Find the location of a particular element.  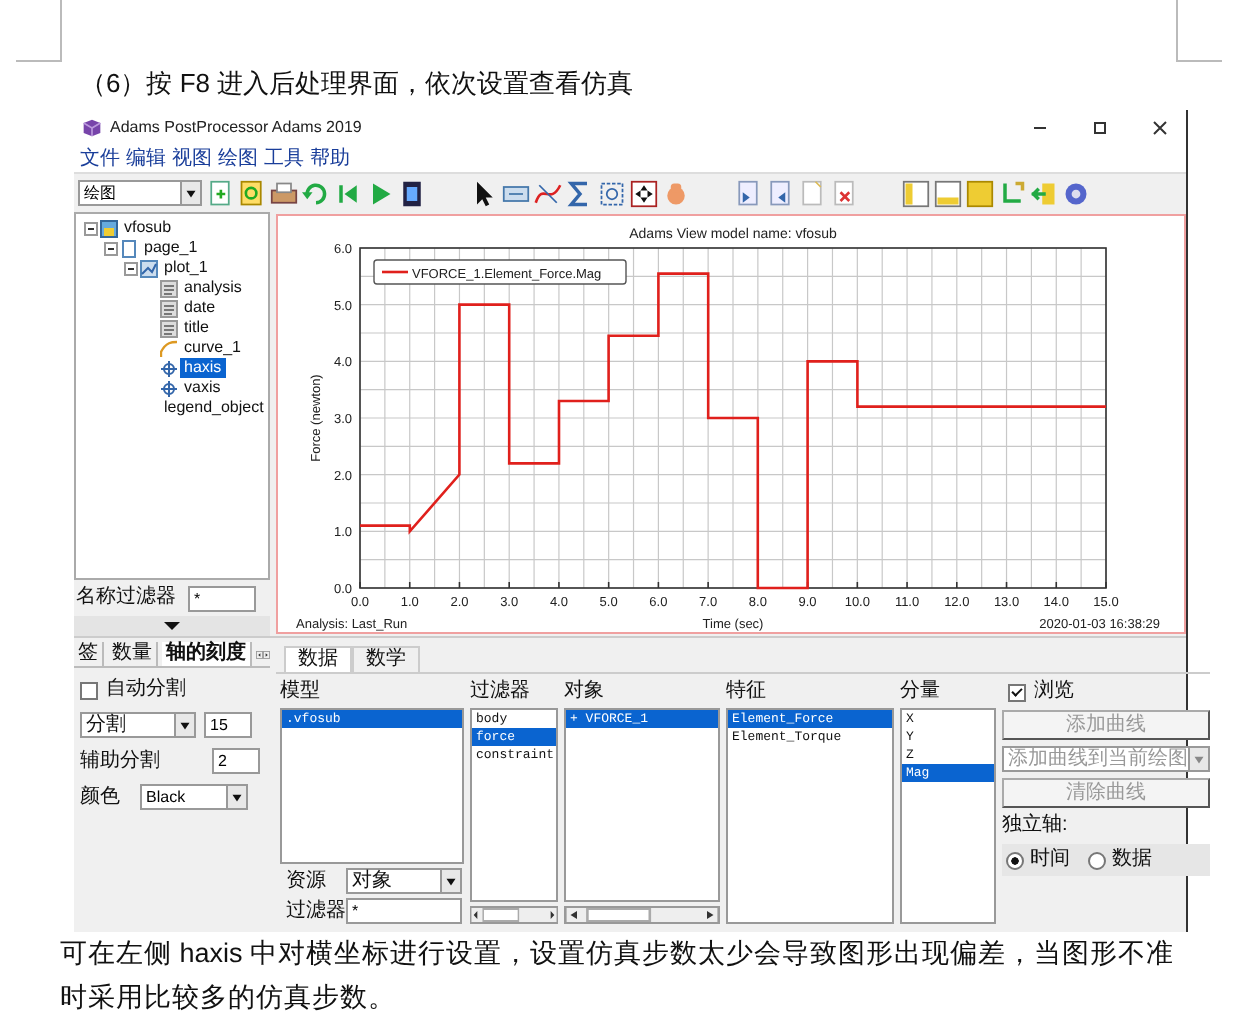

name-filter-field: * is located at coordinates (222, 598).